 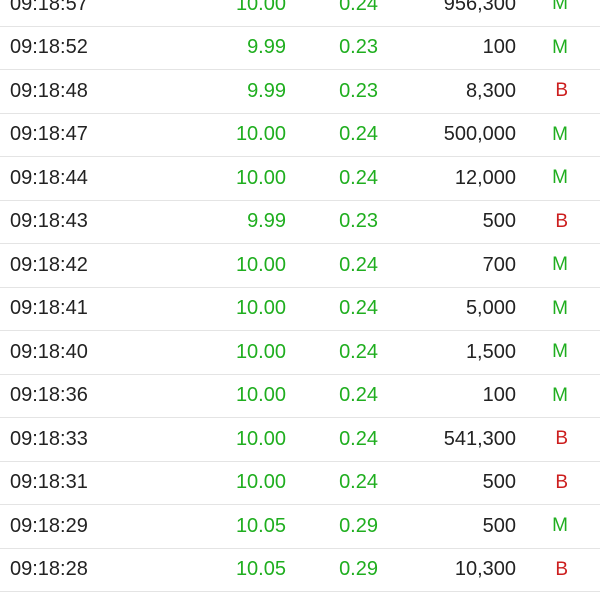 I want to click on trade-row: 09:18:44 10.00 0.24 12,000 M, so click(x=300, y=179).